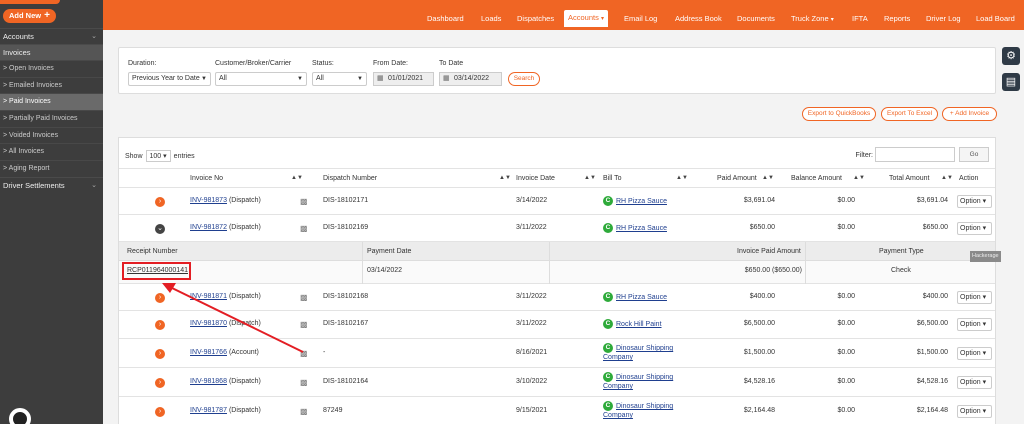  Describe the element at coordinates (756, 18) in the screenshot. I see `nav-documents: Documents` at that location.